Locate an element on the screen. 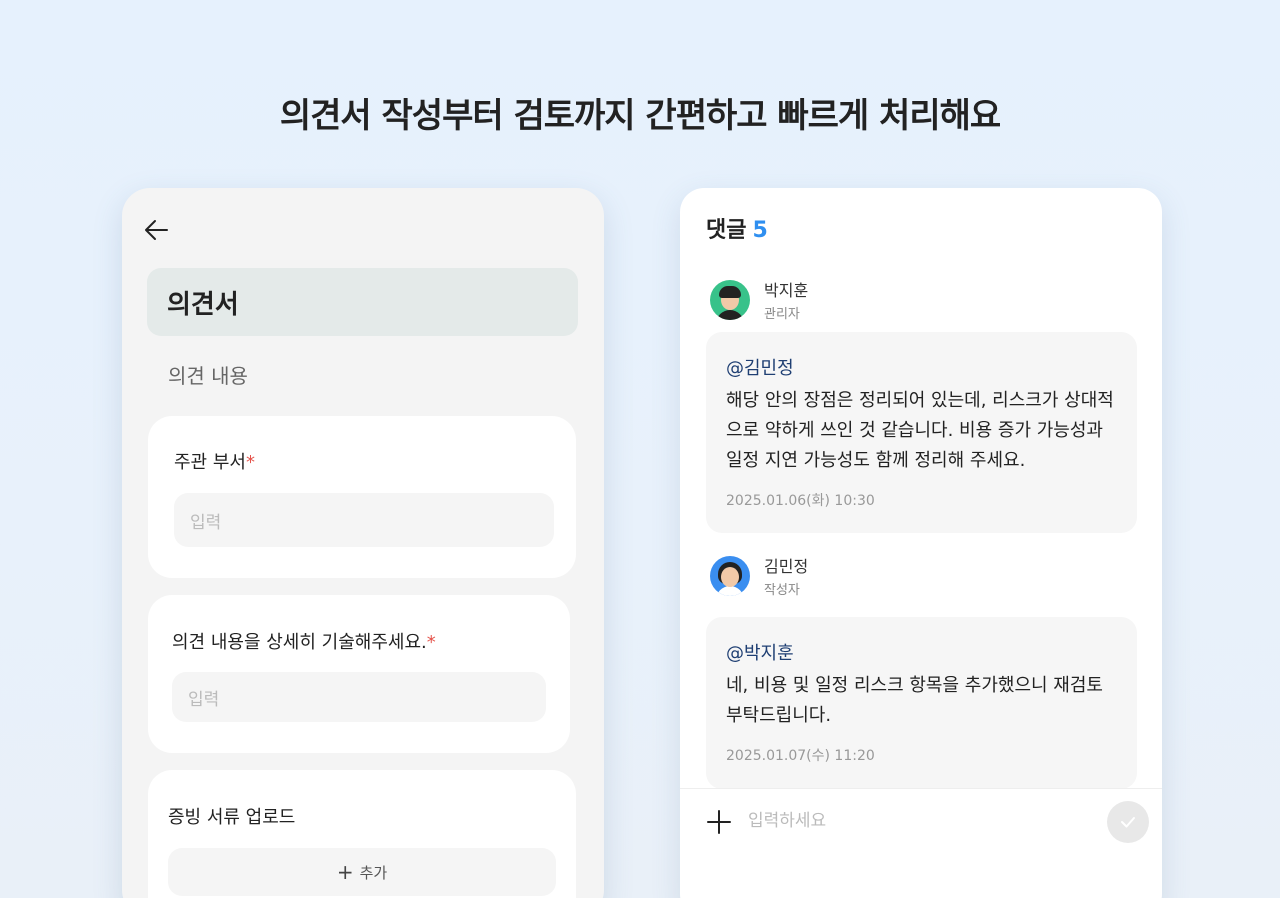 This screenshot has width=1280, height=898. opinion-detail-input: 입력 is located at coordinates (359, 697).